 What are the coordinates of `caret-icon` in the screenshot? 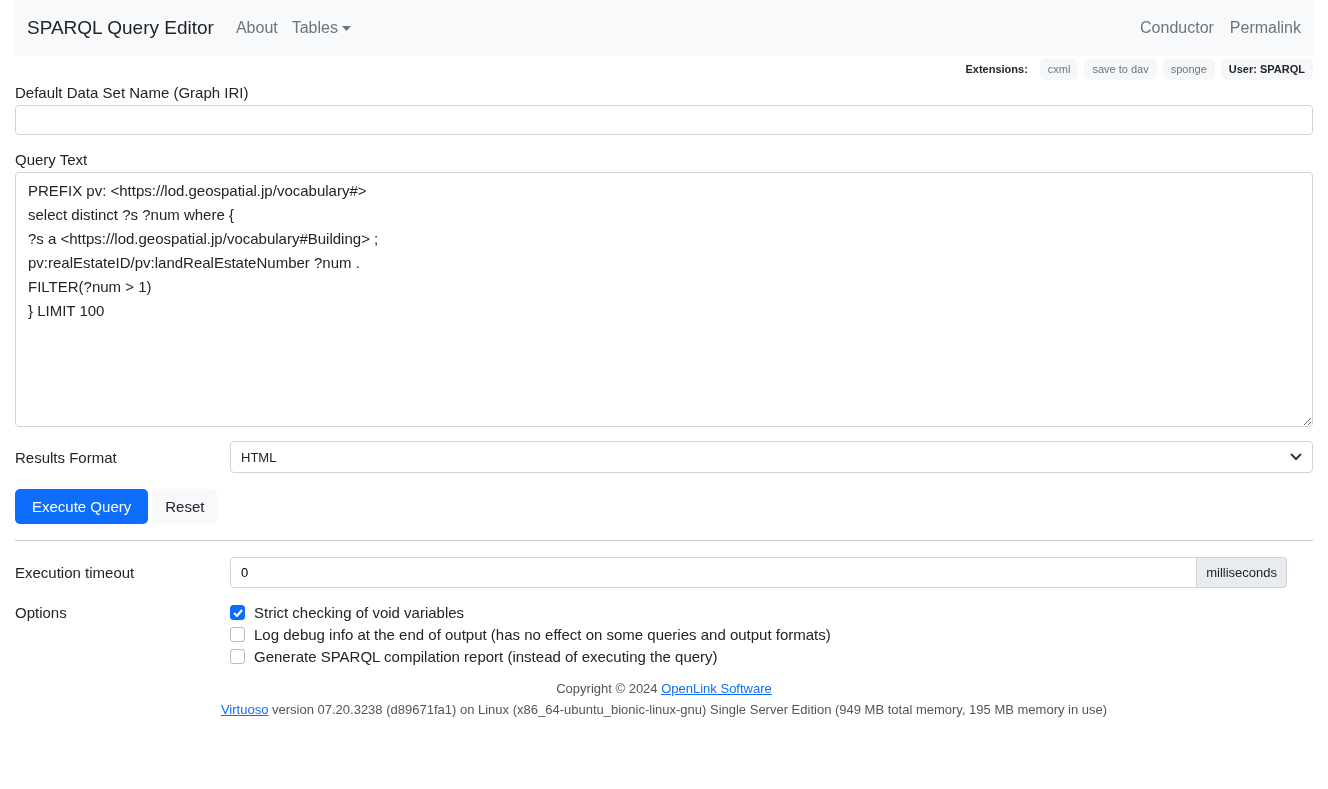 It's located at (346, 28).